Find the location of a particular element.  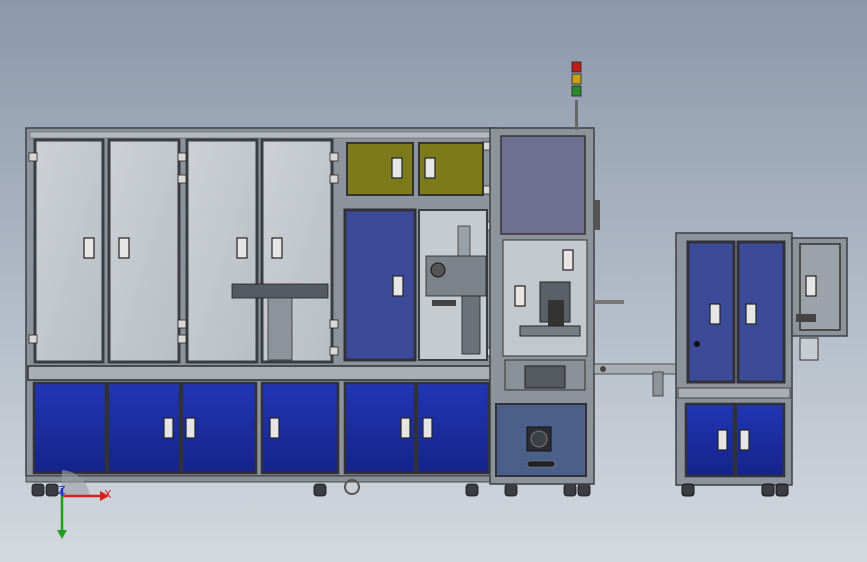

lower-cabinets is located at coordinates (261, 428).